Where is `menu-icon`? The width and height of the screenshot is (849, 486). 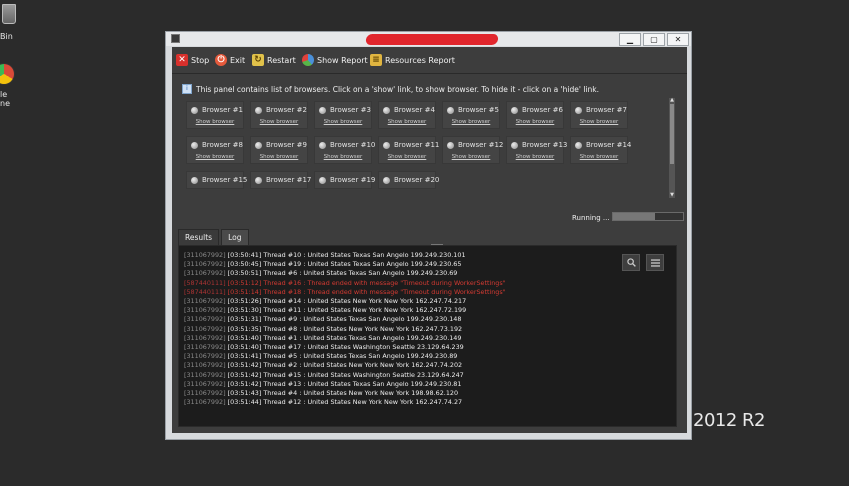 menu-icon is located at coordinates (655, 262).